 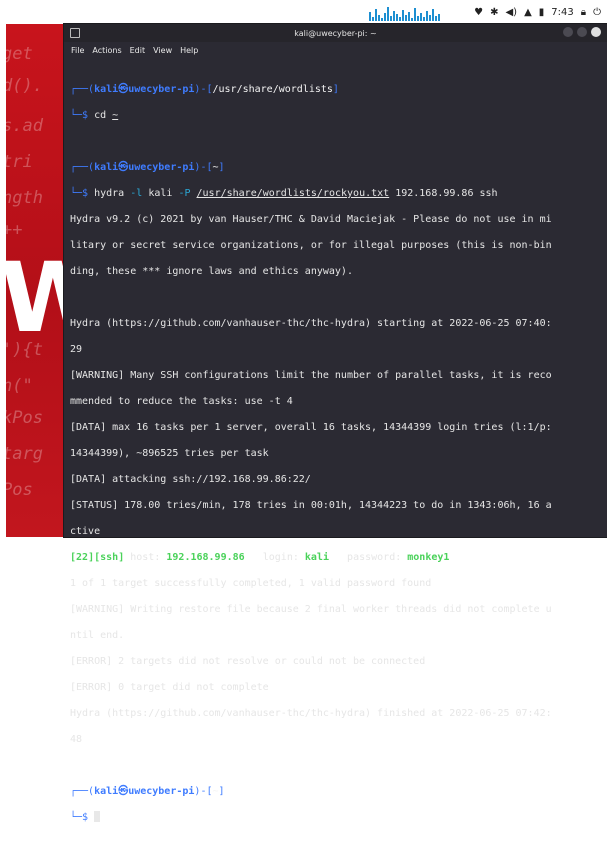 I want to click on output-line: mmended to reduce the tasks: use -t 4, so click(x=181, y=401).